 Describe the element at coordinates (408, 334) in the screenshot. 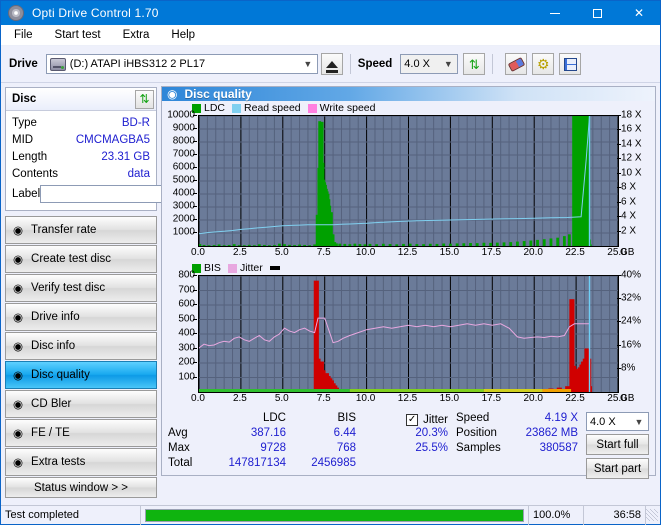

I see `chart-bis-plot` at that location.